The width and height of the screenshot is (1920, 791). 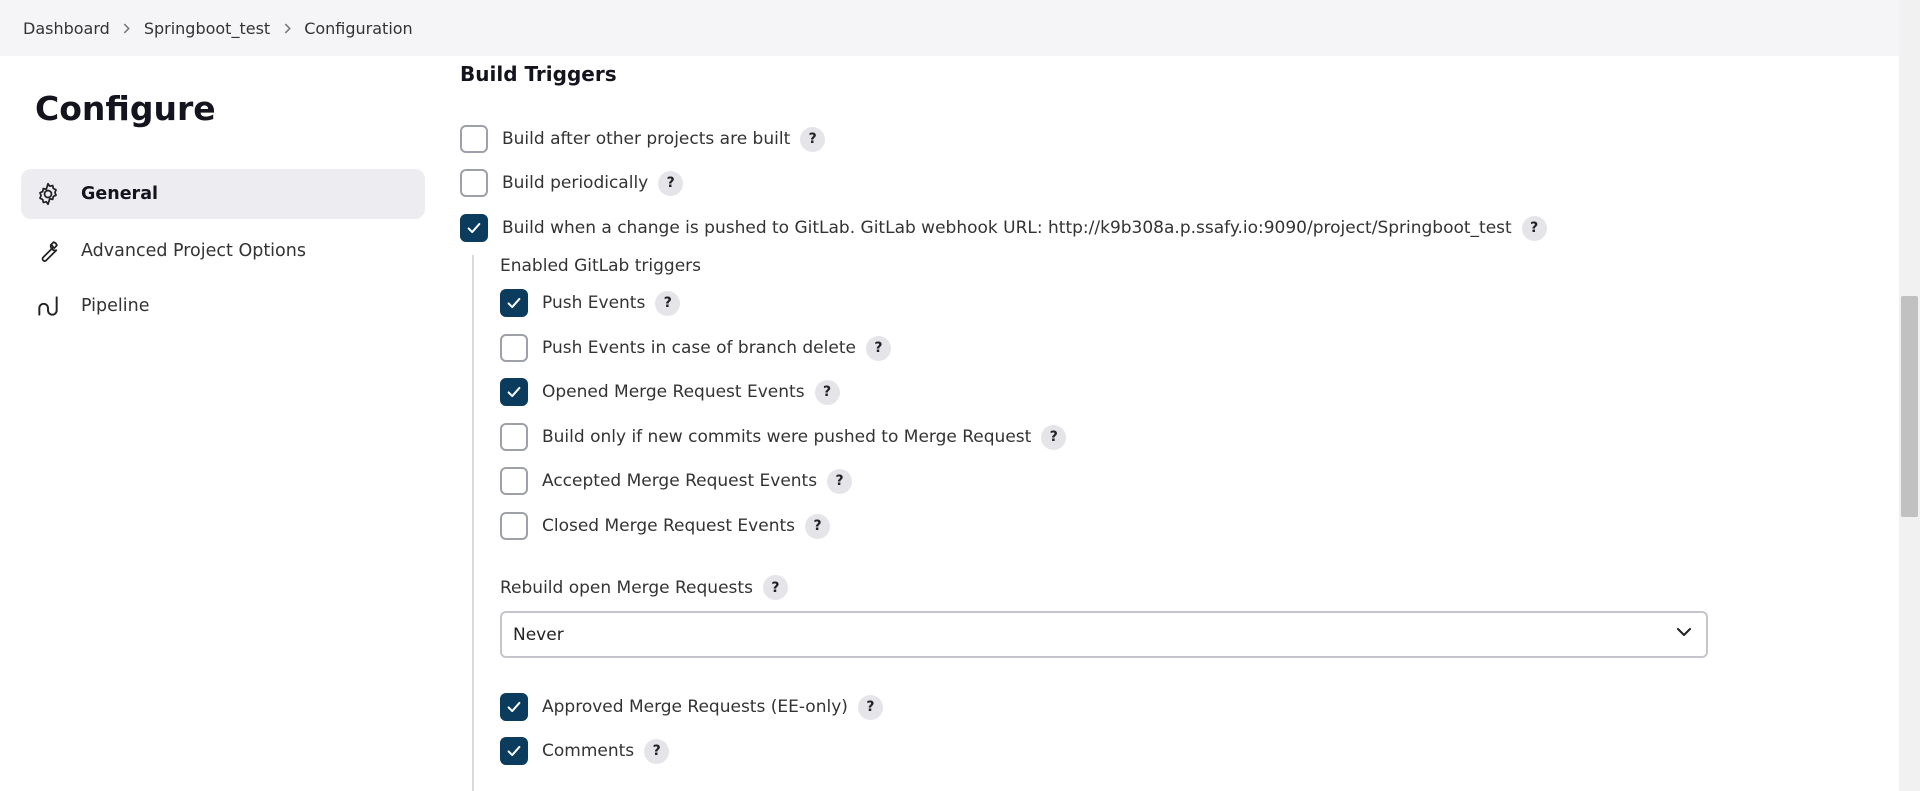 I want to click on rebuild-open-mr-select: Never, so click(x=1104, y=634).